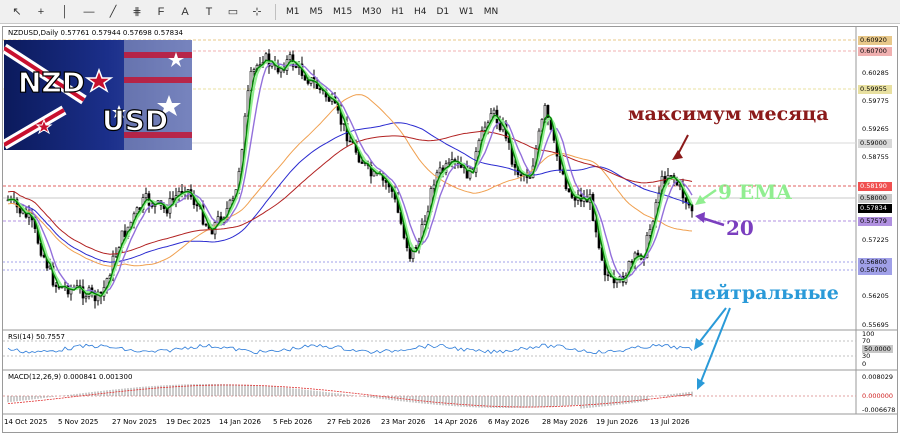 The height and width of the screenshot is (435, 900). What do you see at coordinates (875, 101) in the screenshot?
I see `price-label: 0.59775` at bounding box center [875, 101].